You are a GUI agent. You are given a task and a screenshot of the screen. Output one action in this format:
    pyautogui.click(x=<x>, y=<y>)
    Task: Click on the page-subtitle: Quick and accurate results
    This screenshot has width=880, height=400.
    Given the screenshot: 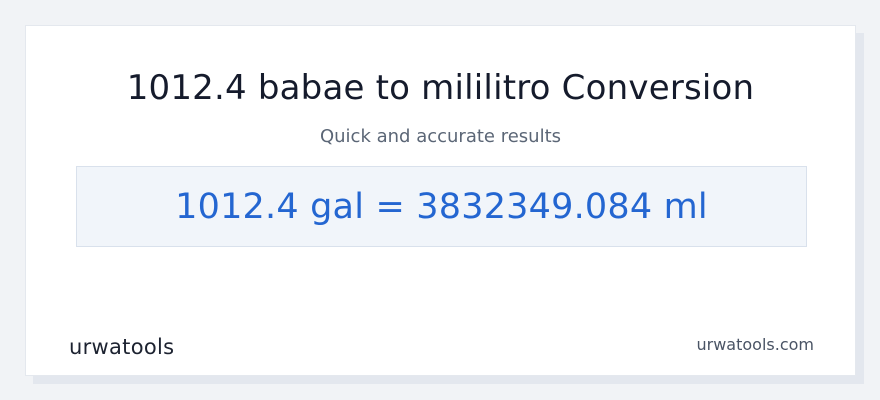 What is the action you would take?
    pyautogui.click(x=440, y=136)
    